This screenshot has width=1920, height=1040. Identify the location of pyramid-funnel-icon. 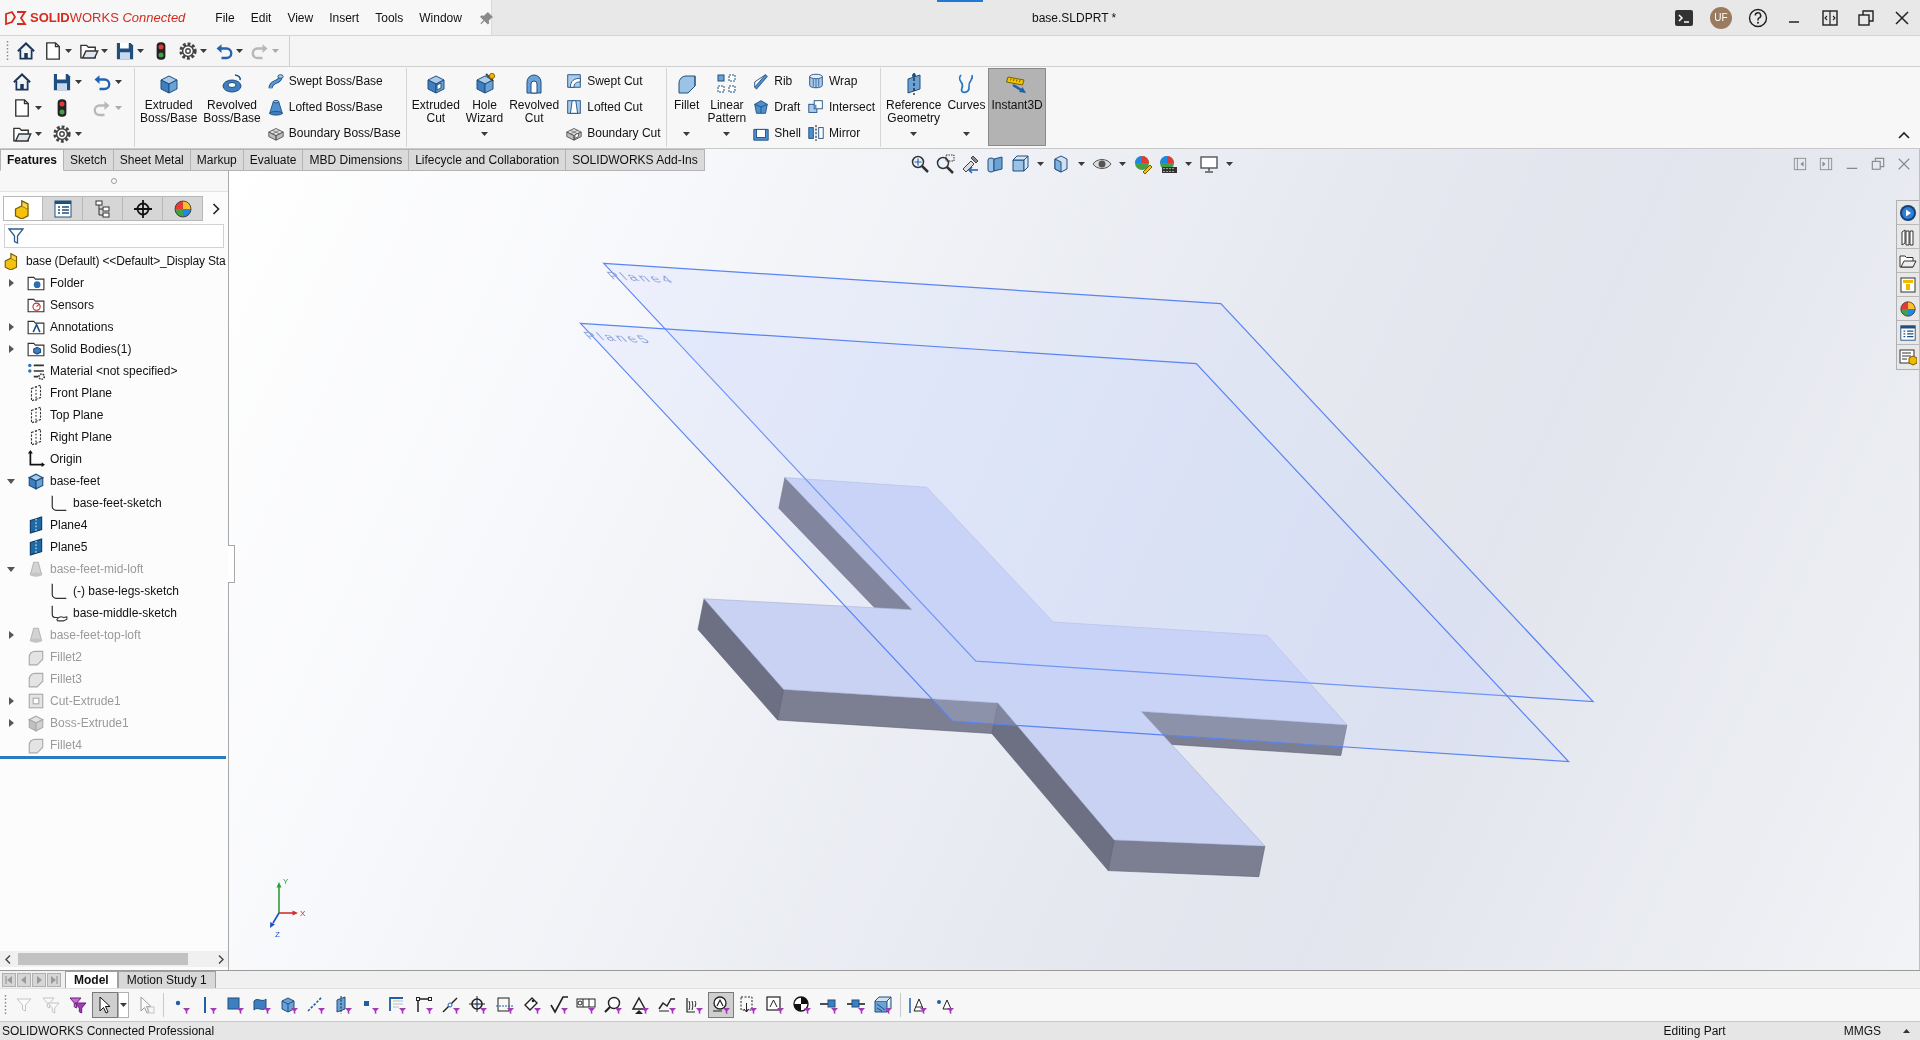
(918, 1005).